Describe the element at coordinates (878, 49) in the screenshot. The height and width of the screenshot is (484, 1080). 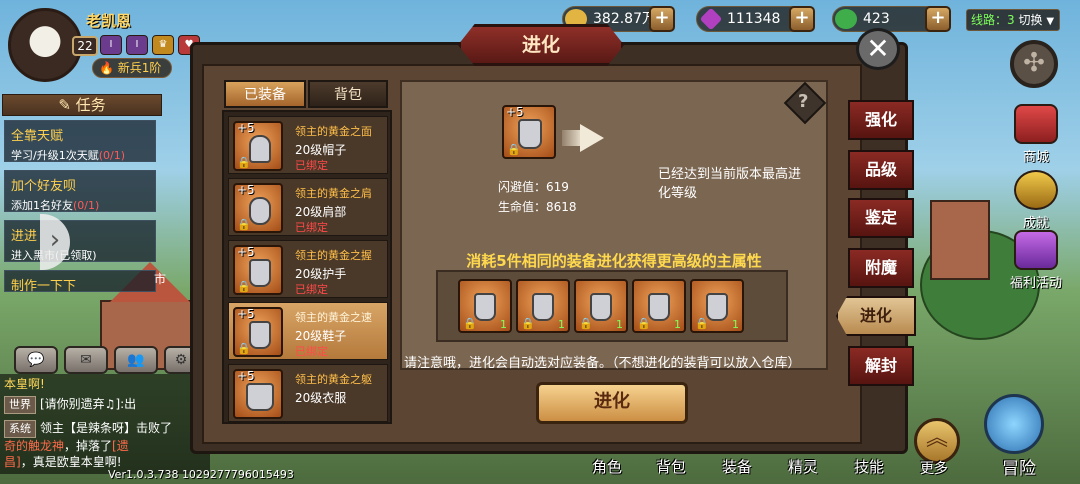
I see `close-button: ✕` at that location.